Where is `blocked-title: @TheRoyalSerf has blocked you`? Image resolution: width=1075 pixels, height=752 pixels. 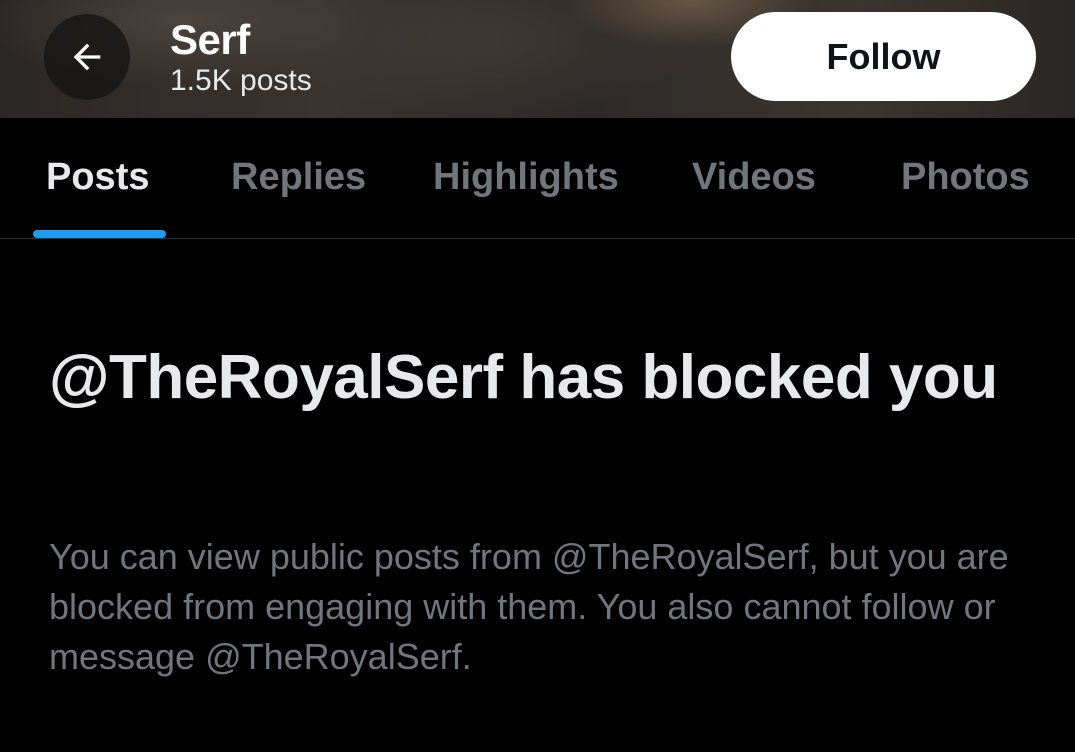 blocked-title: @TheRoyalSerf has blocked you is located at coordinates (523, 377).